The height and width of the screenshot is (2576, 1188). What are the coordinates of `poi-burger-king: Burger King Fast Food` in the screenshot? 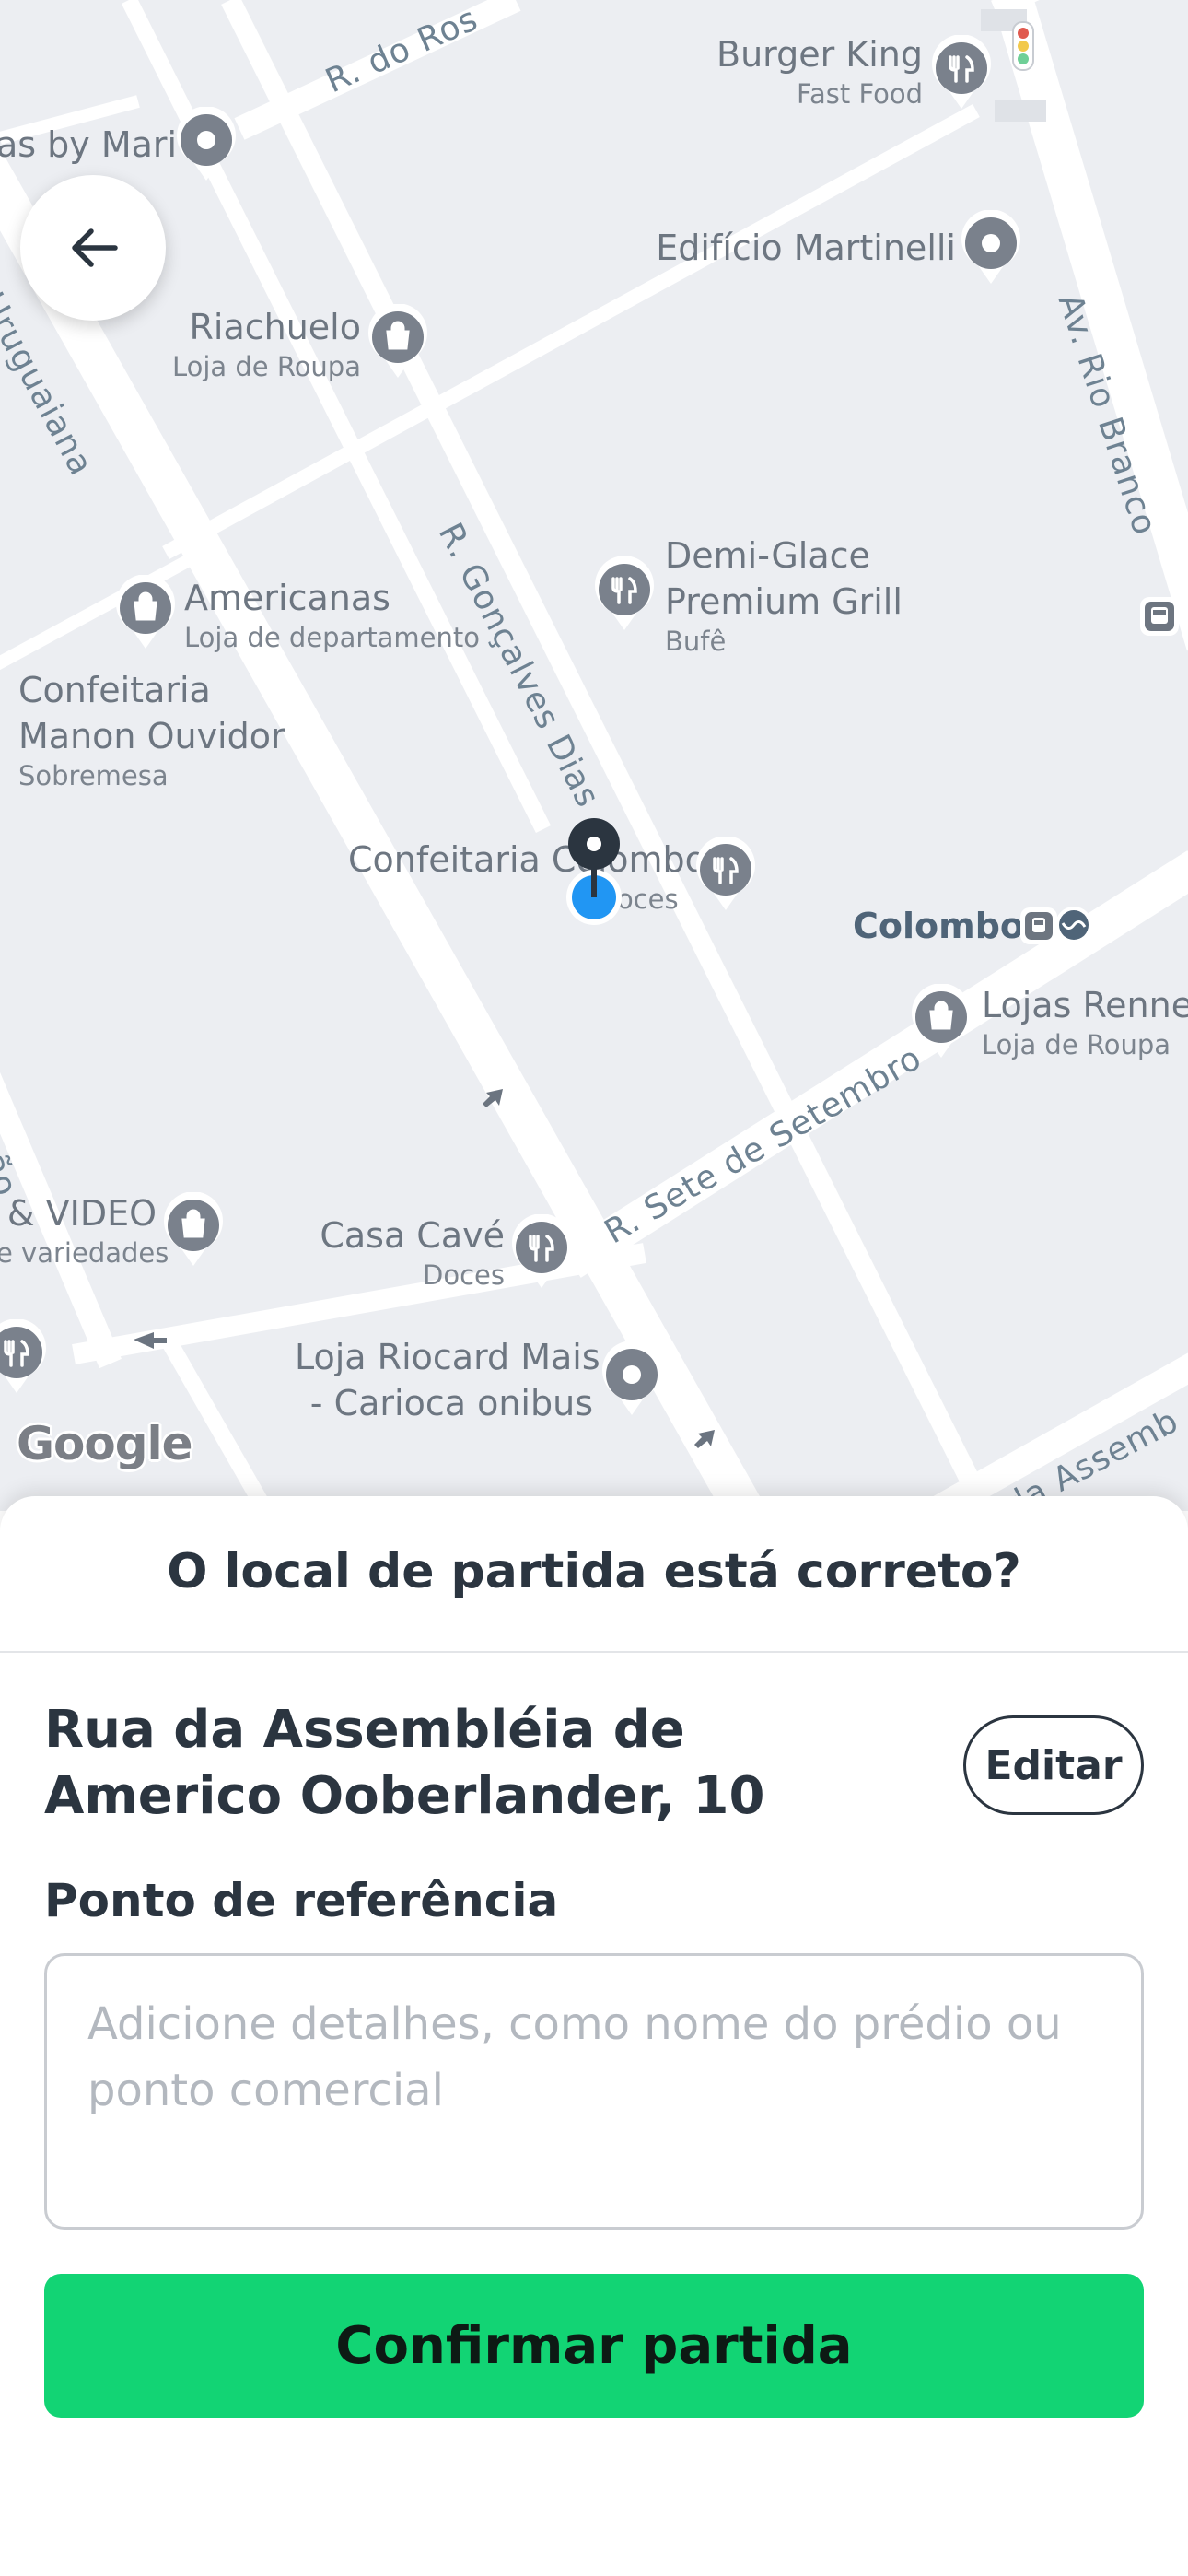 It's located at (816, 71).